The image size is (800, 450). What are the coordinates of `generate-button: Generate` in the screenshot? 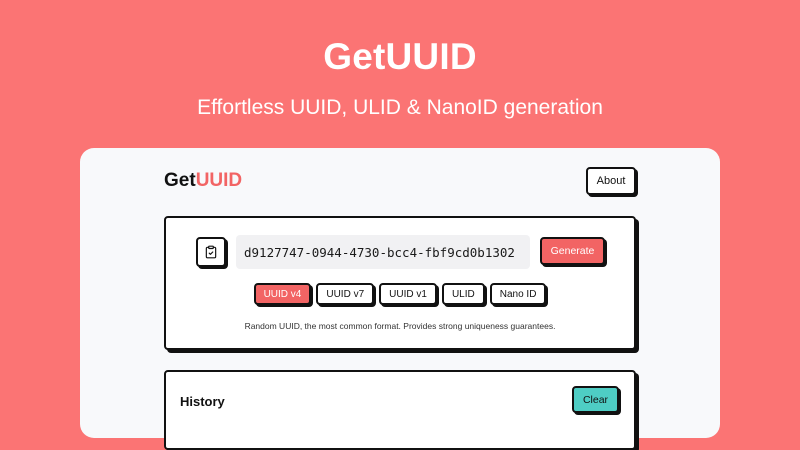 It's located at (572, 251).